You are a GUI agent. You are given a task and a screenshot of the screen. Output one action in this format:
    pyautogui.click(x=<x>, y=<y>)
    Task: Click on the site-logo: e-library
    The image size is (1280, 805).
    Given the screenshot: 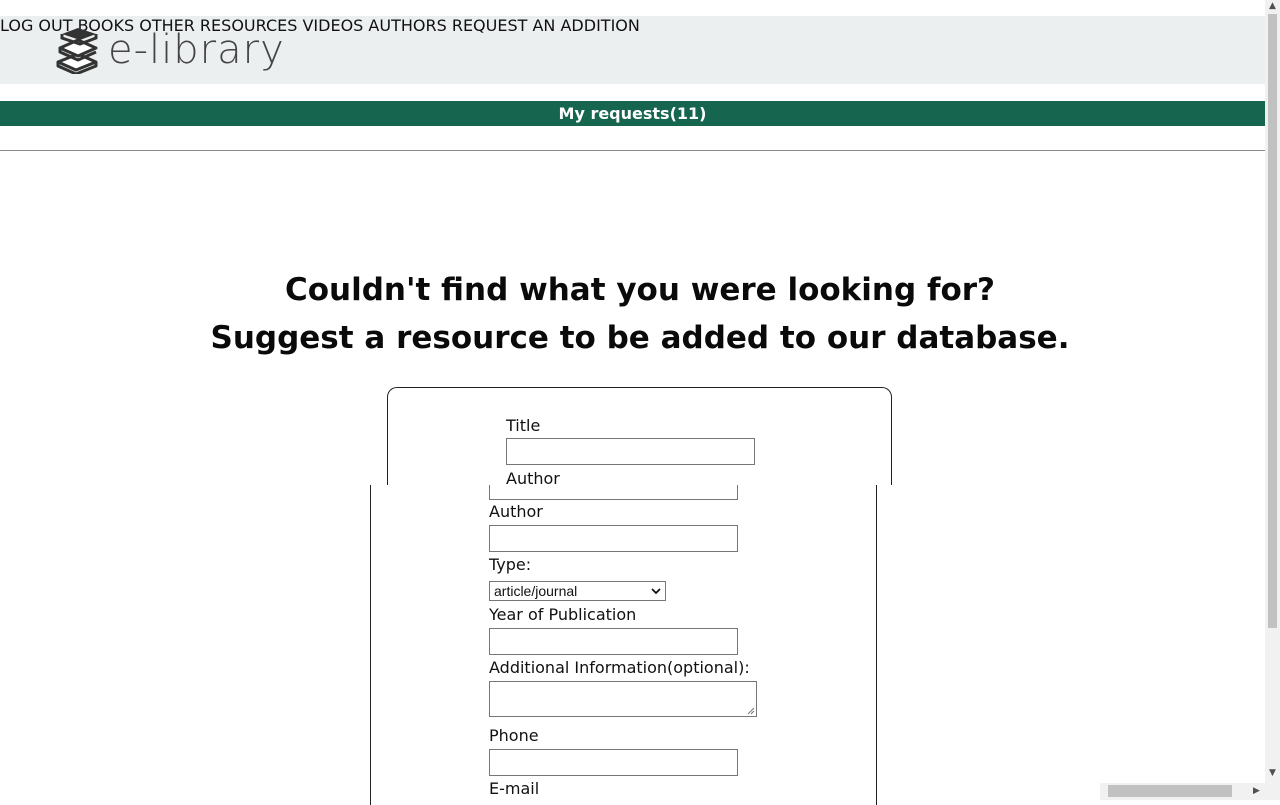 What is the action you would take?
    pyautogui.click(x=169, y=50)
    